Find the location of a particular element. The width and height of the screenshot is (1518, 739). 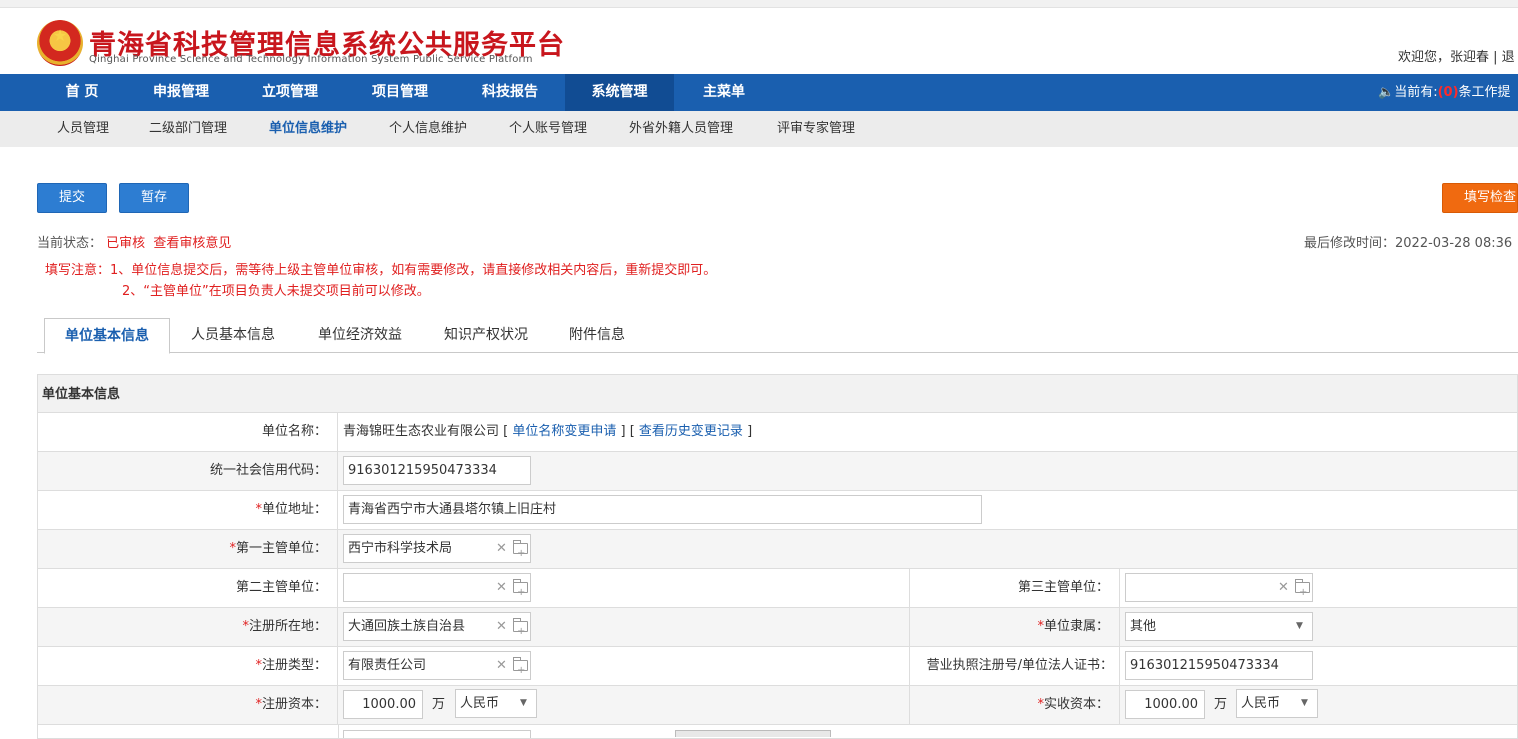

form-row-address: *单位地址： 青海省西宁市大通县塔尔镇上旧庄村 is located at coordinates (777, 510).